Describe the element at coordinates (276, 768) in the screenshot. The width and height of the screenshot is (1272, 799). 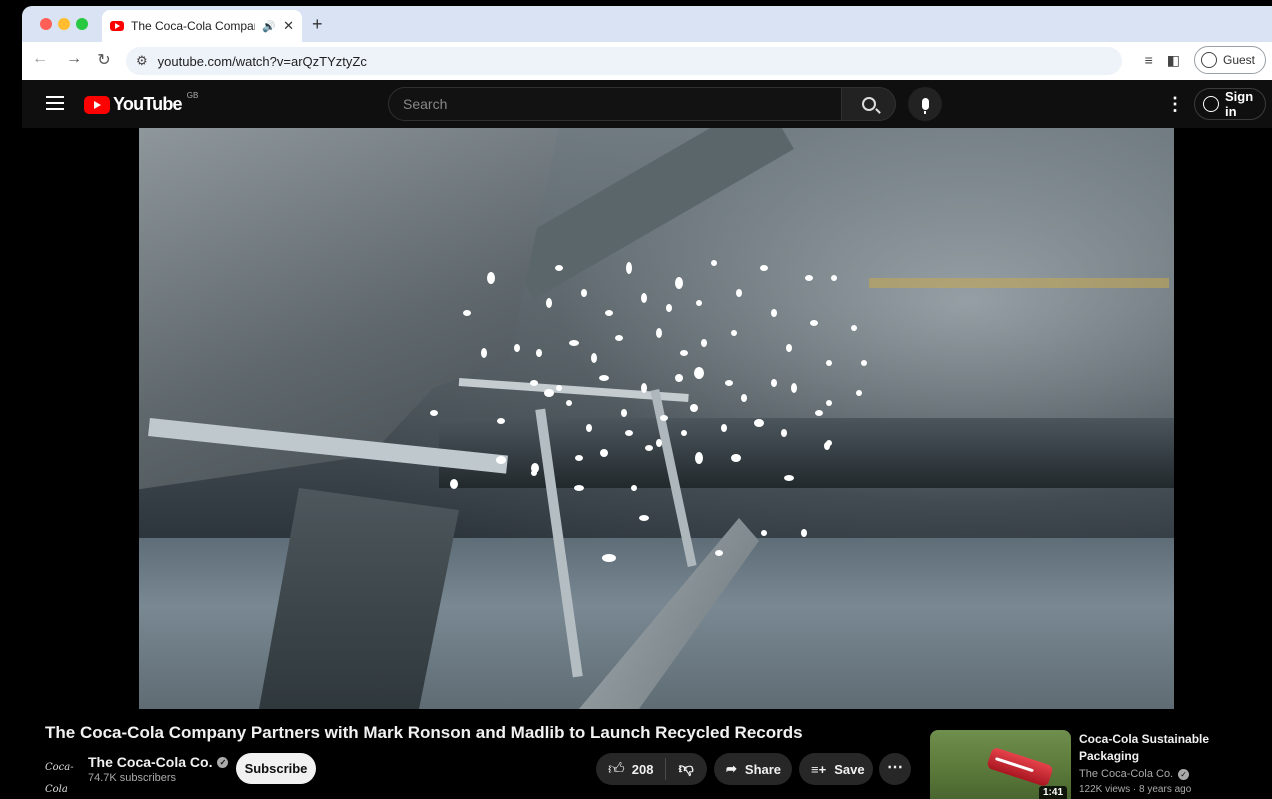
I see `subscribe-button: Subscribe` at that location.